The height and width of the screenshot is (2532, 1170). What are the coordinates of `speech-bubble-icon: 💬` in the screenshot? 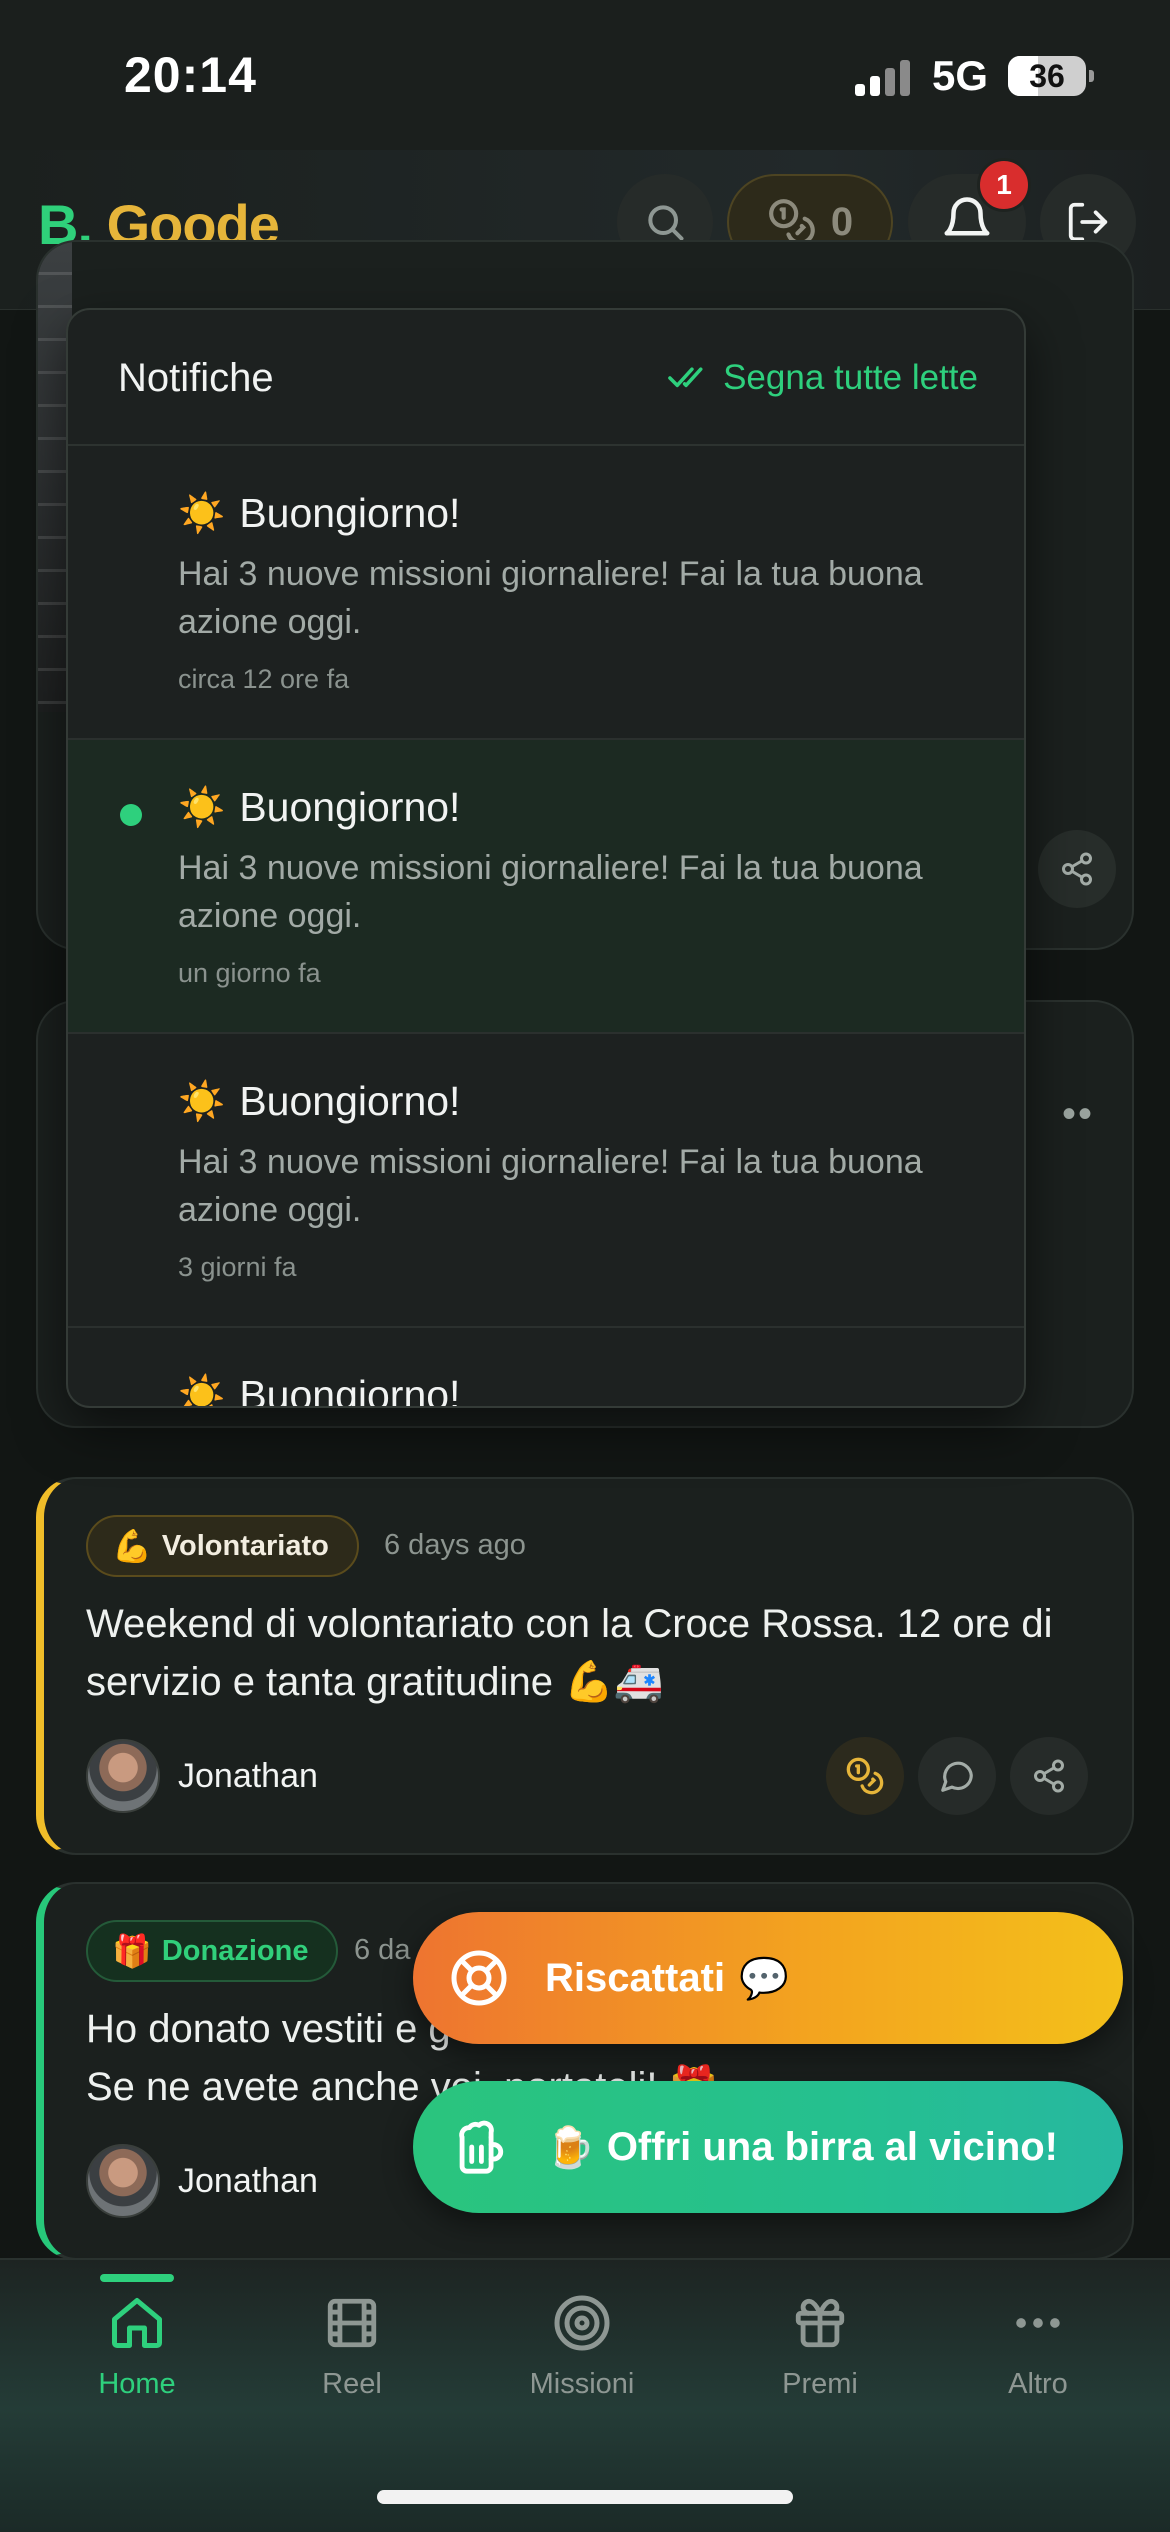 It's located at (764, 1978).